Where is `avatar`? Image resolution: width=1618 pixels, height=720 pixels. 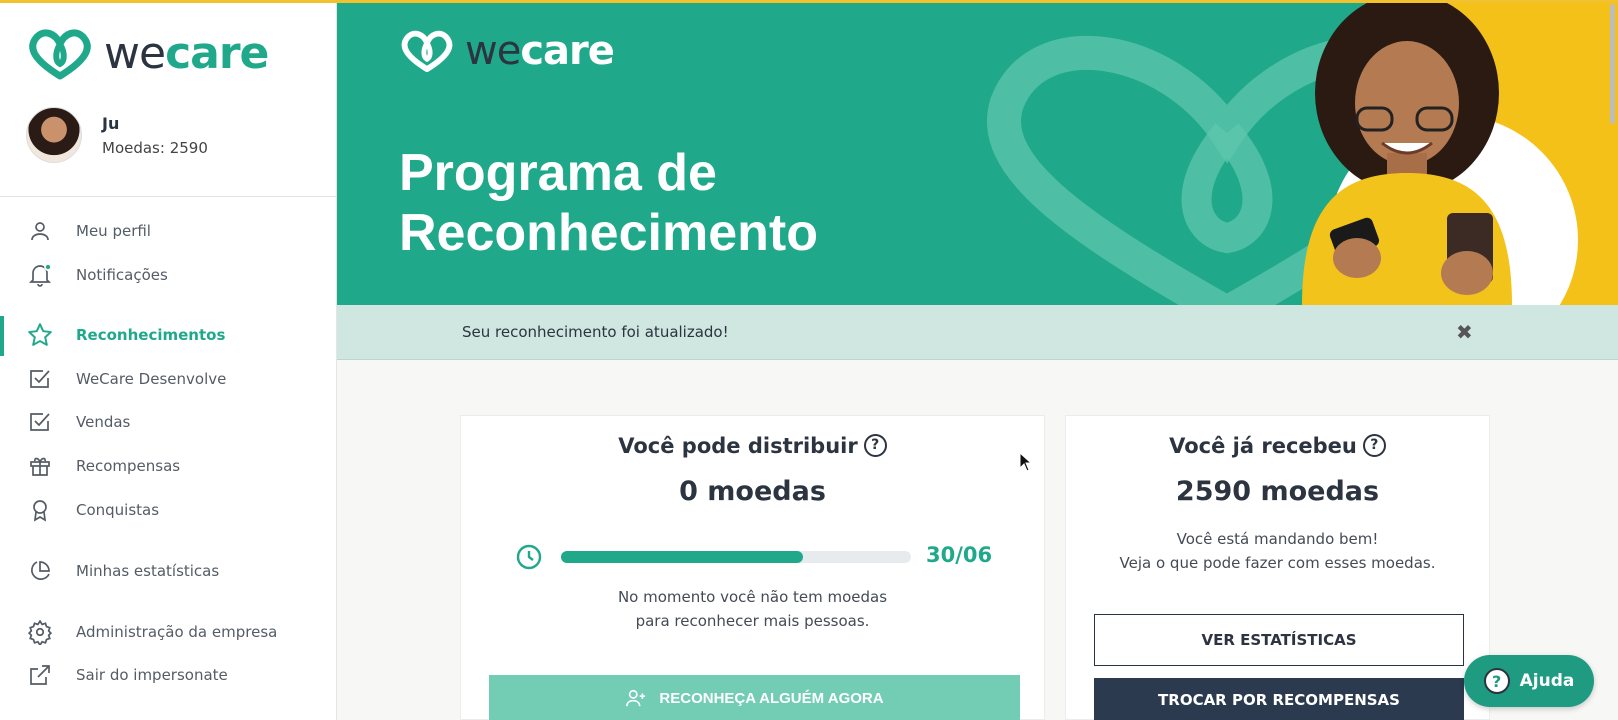 avatar is located at coordinates (54, 135).